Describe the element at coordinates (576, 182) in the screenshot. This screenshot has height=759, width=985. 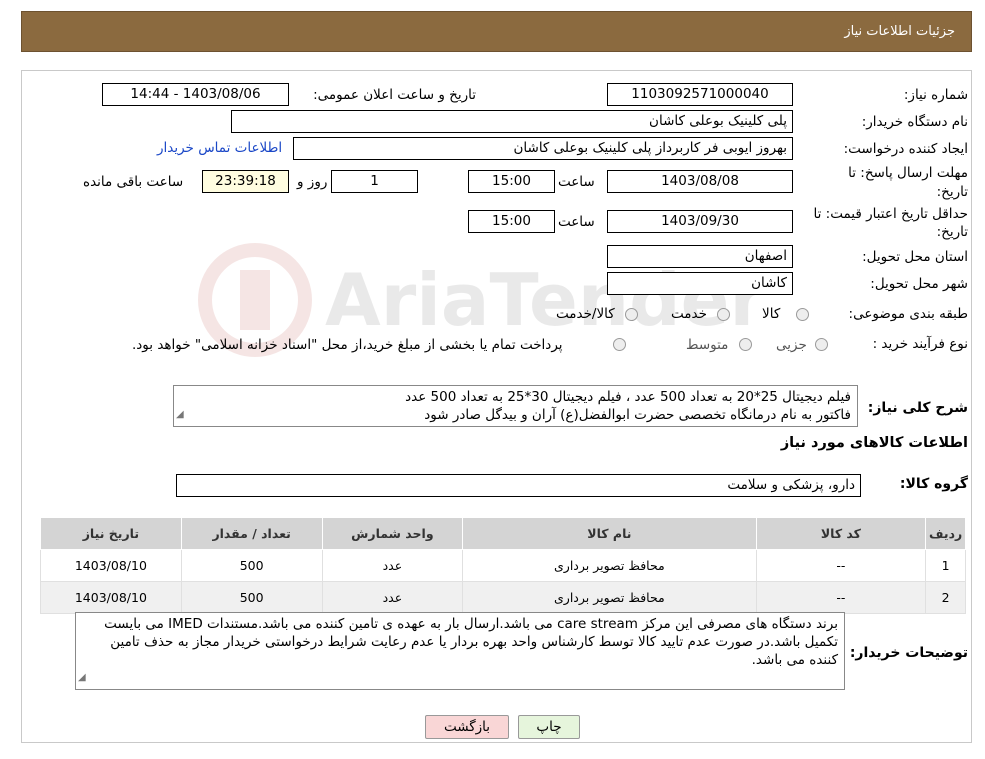
I see `deadline-time-label: ساعت` at that location.